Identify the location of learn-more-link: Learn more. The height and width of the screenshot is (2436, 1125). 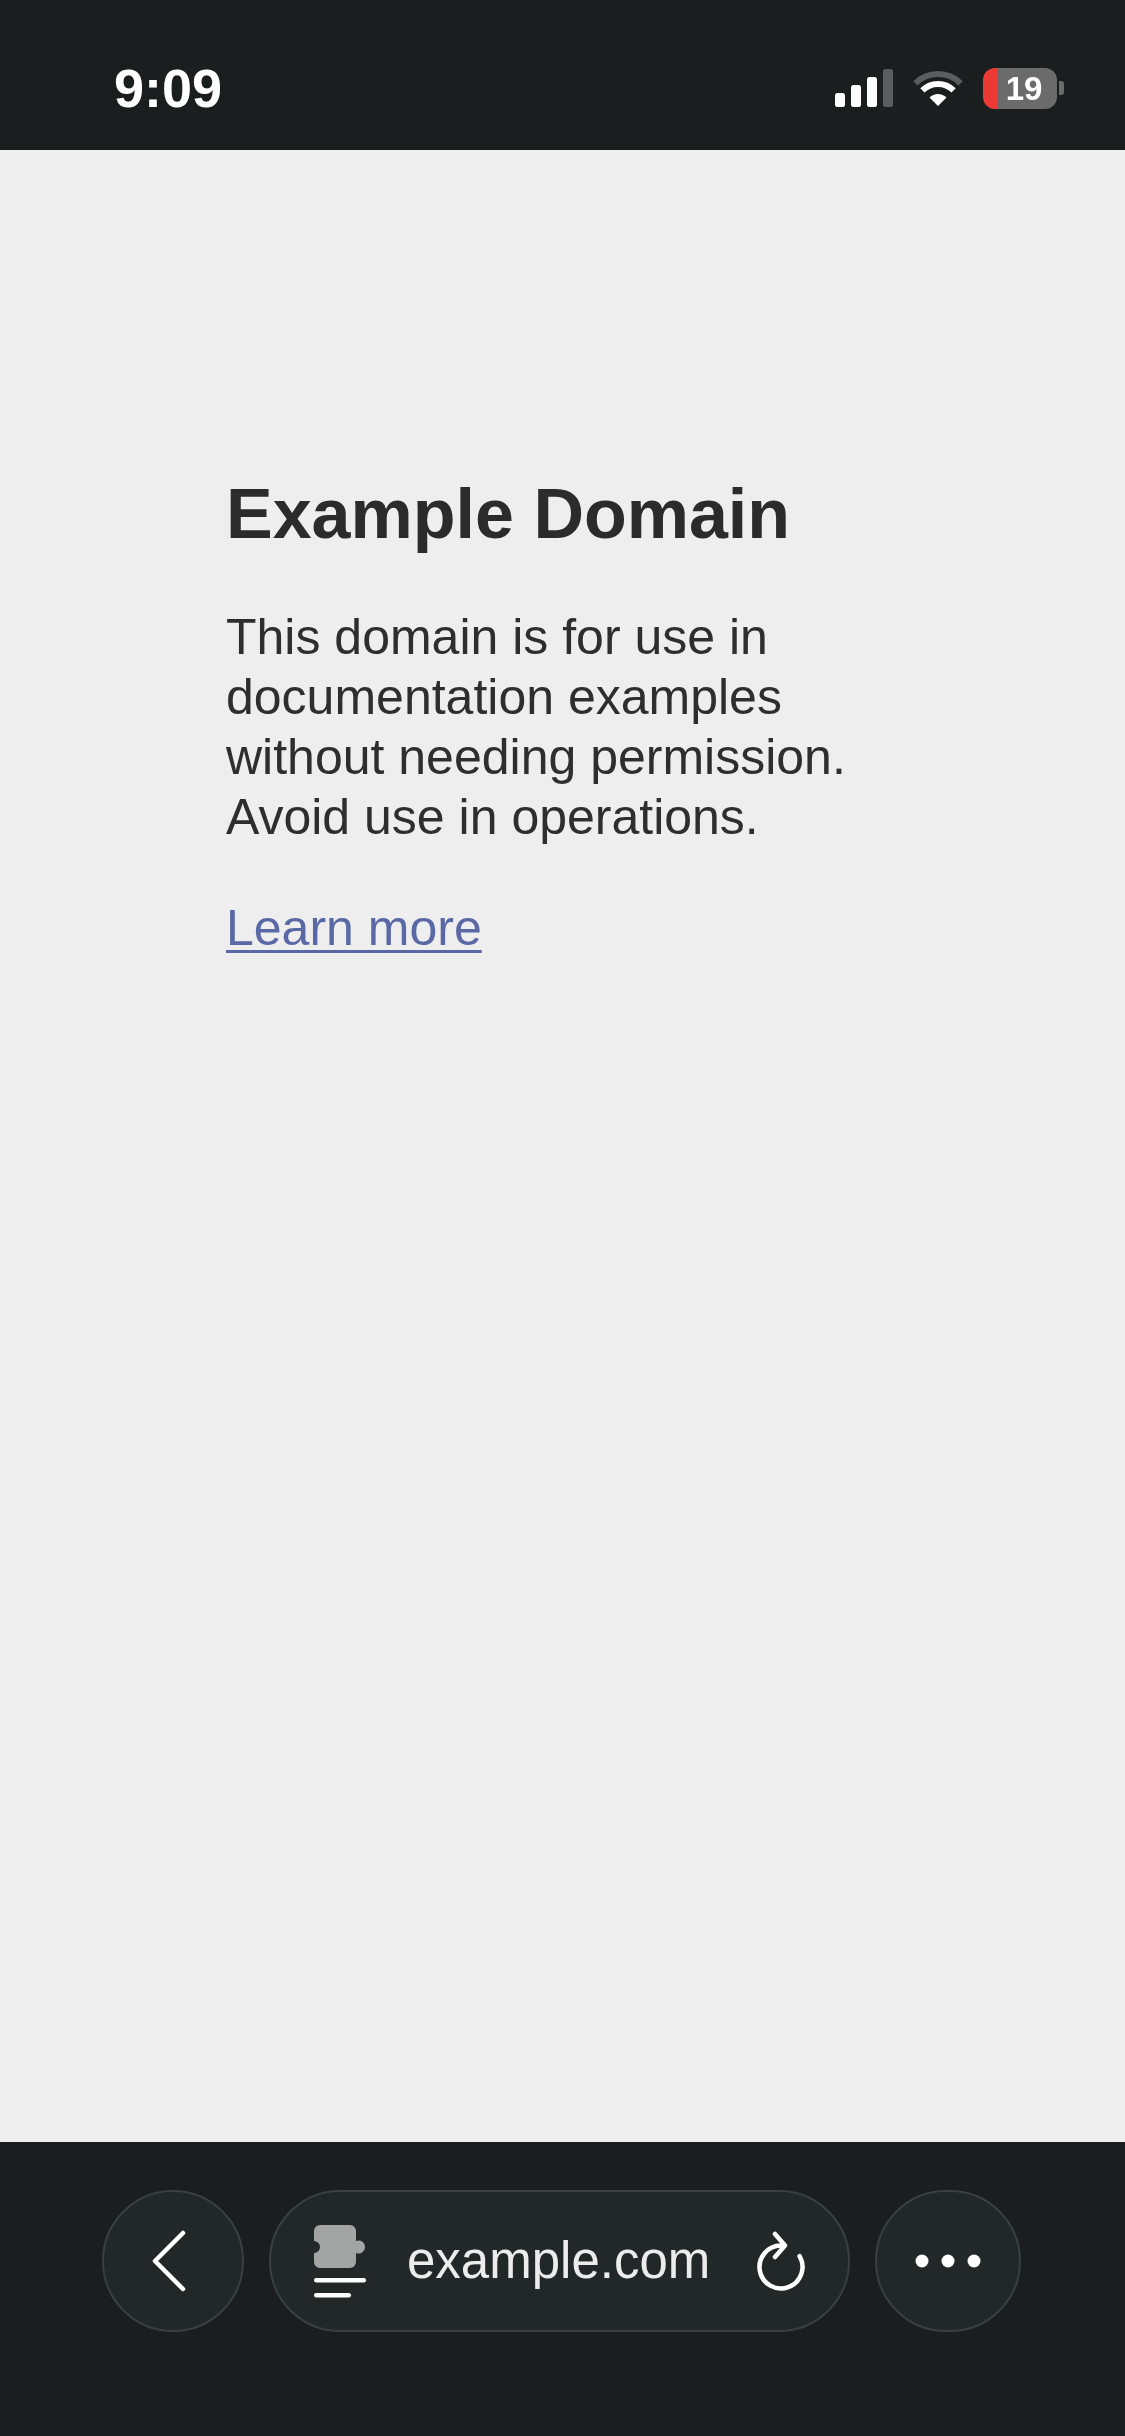
(354, 928).